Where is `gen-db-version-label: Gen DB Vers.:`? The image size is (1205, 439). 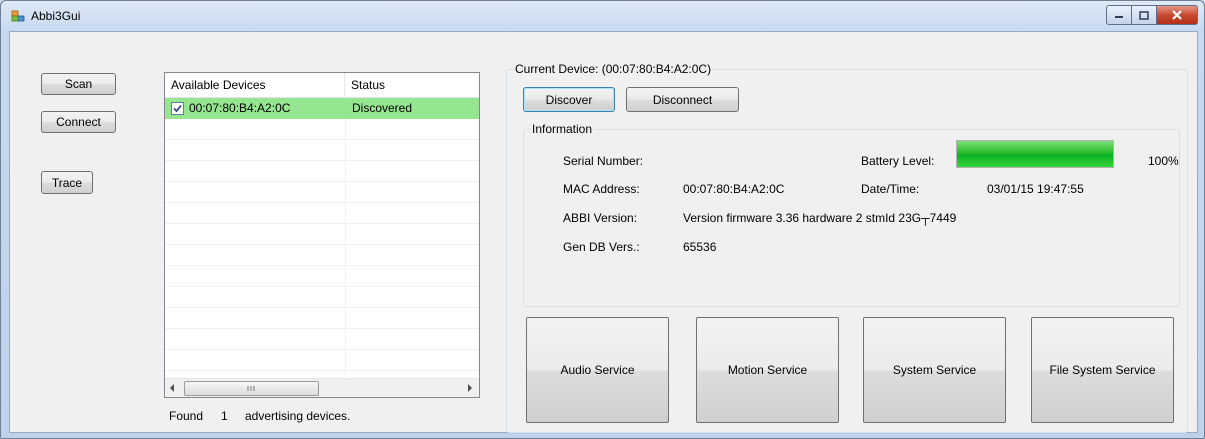
gen-db-version-label: Gen DB Vers.: is located at coordinates (601, 247).